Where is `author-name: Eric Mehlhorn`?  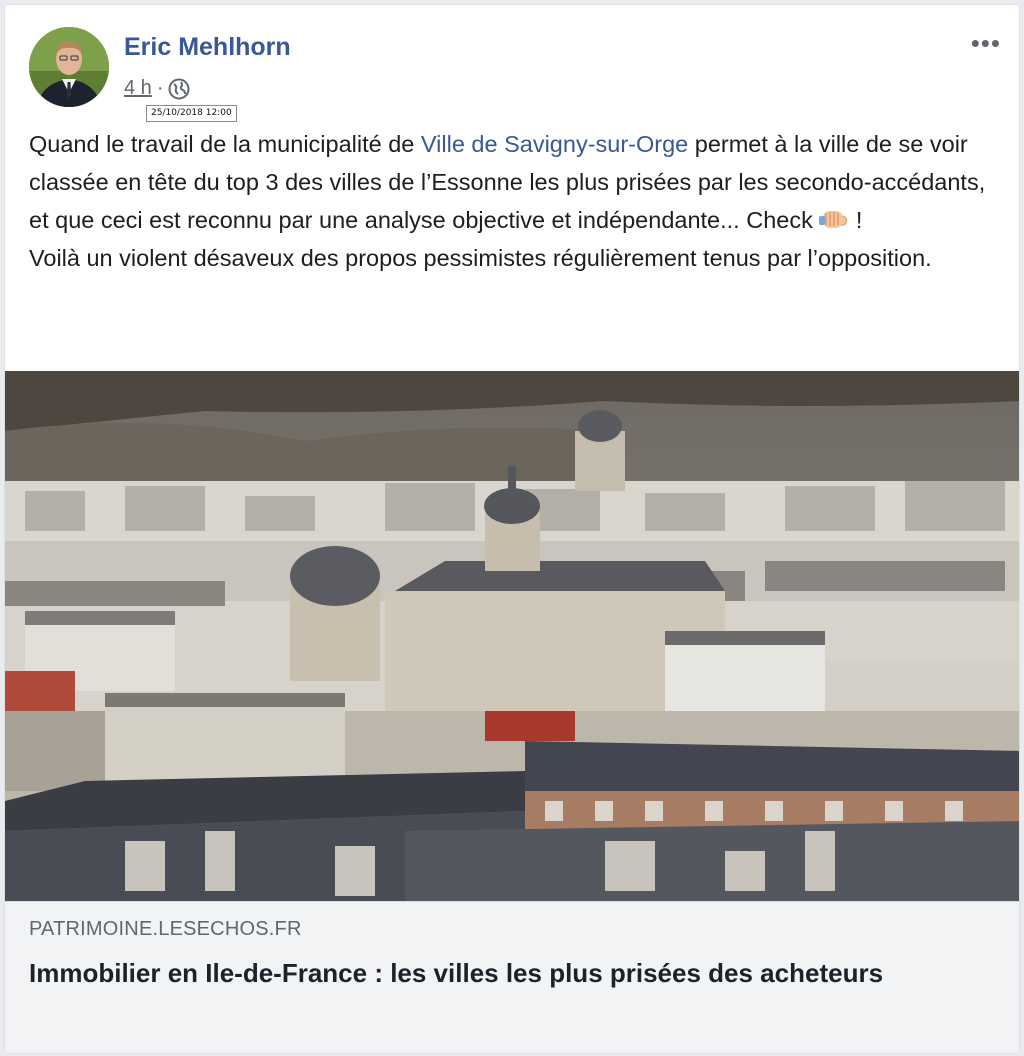 author-name: Eric Mehlhorn is located at coordinates (207, 47).